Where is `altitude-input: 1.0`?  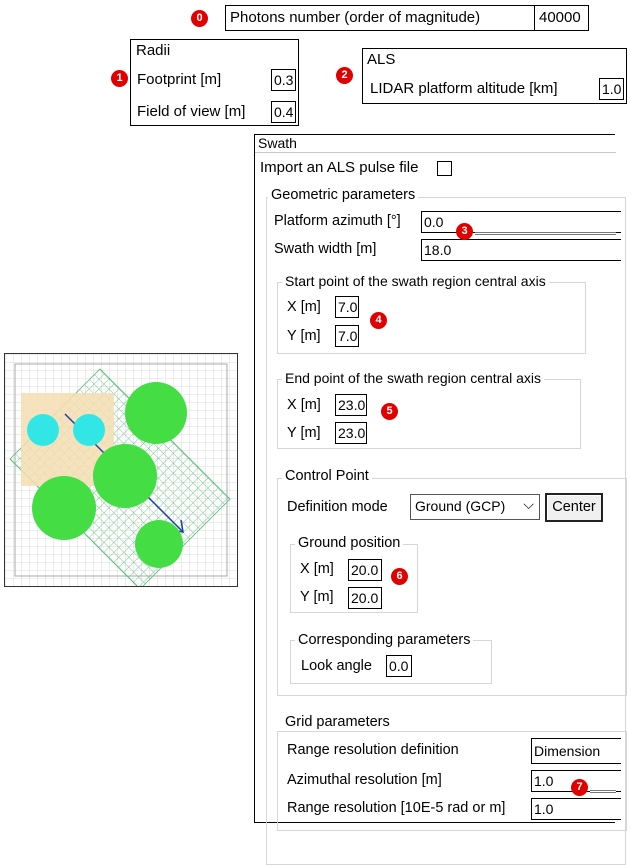
altitude-input: 1.0 is located at coordinates (611, 89).